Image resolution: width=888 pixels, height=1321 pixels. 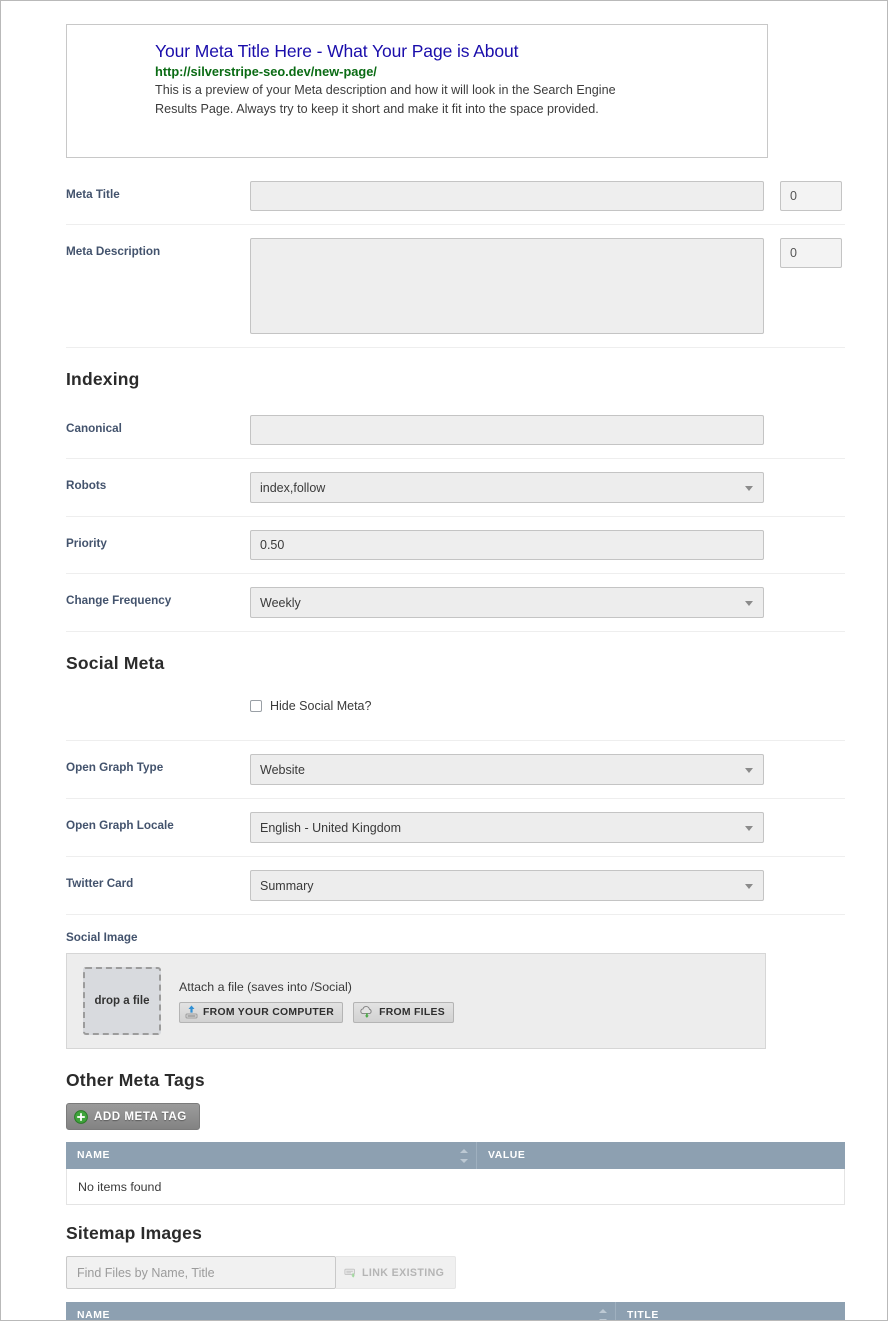 I want to click on indexing-heading: Indexing, so click(x=103, y=379).